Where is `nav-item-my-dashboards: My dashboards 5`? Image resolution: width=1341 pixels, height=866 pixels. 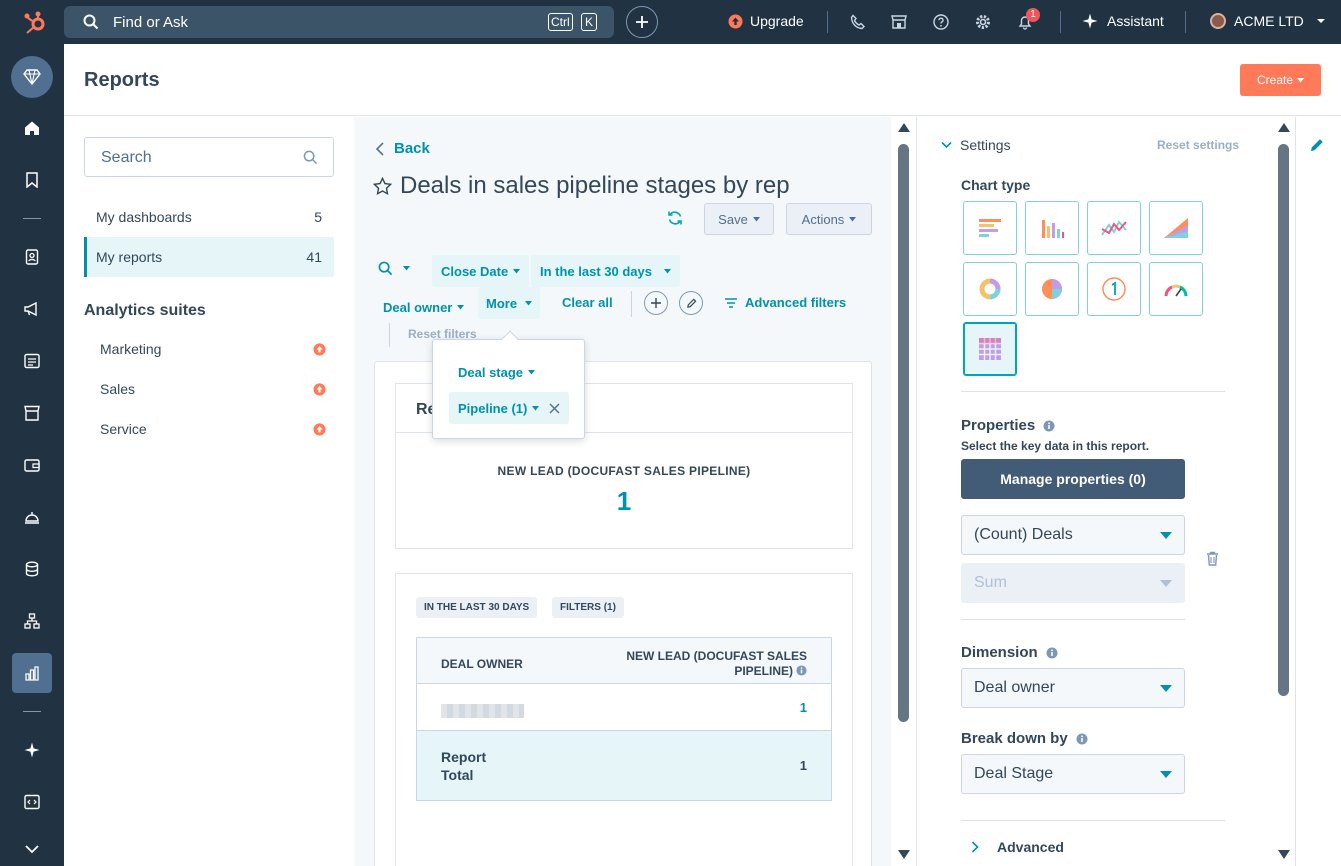
nav-item-my-dashboards: My dashboards 5 is located at coordinates (209, 217).